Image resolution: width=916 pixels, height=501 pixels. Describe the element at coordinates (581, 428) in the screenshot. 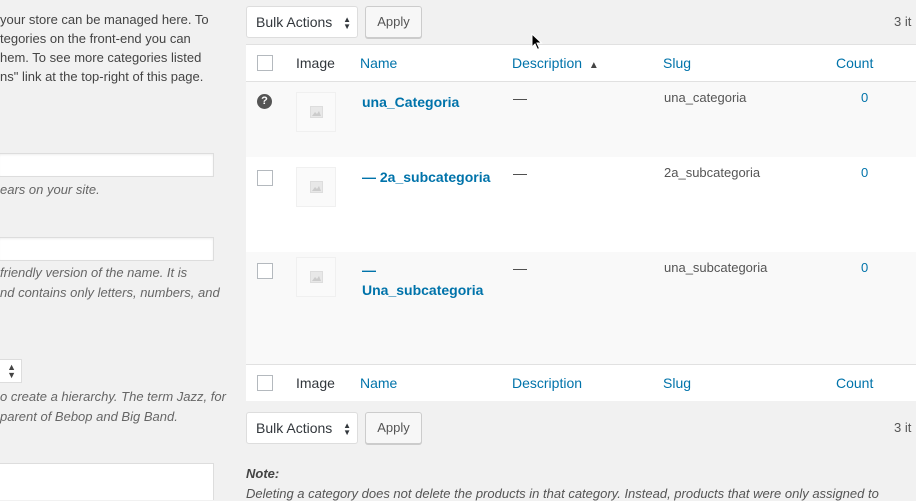

I see `tablenav-bottom: Bulk Actions ▲ ▼ Apply 3 it` at that location.